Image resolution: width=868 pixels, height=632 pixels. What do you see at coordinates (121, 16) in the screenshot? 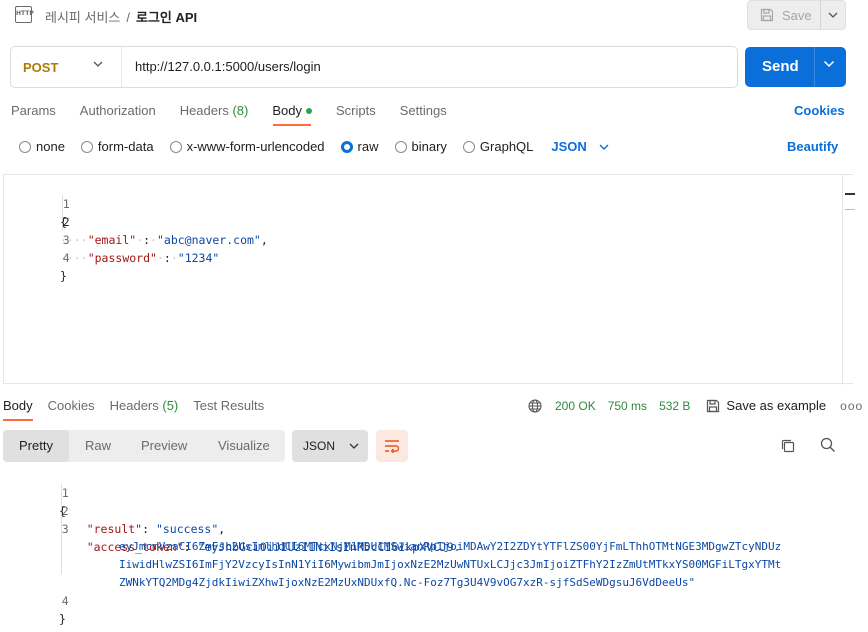
I see `breadcrumb: 레시피 서비스 / 로그인 API` at bounding box center [121, 16].